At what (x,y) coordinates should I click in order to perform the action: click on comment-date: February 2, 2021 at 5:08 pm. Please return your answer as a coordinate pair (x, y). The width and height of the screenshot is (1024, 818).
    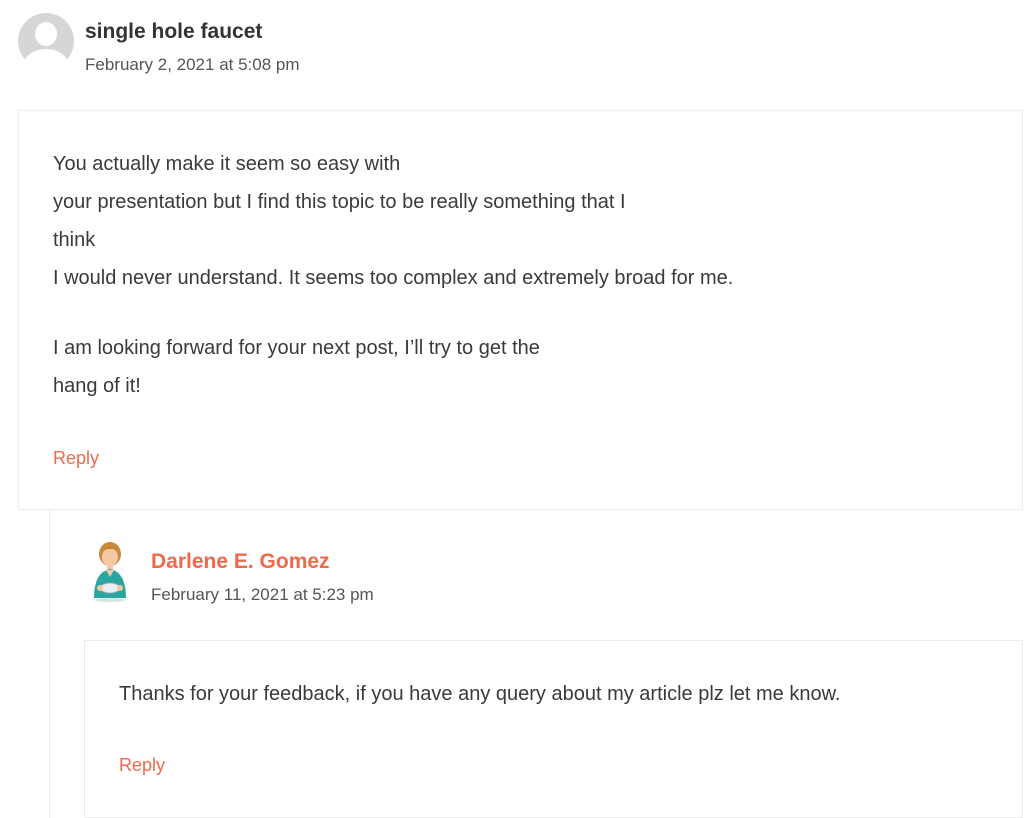
    Looking at the image, I should click on (192, 65).